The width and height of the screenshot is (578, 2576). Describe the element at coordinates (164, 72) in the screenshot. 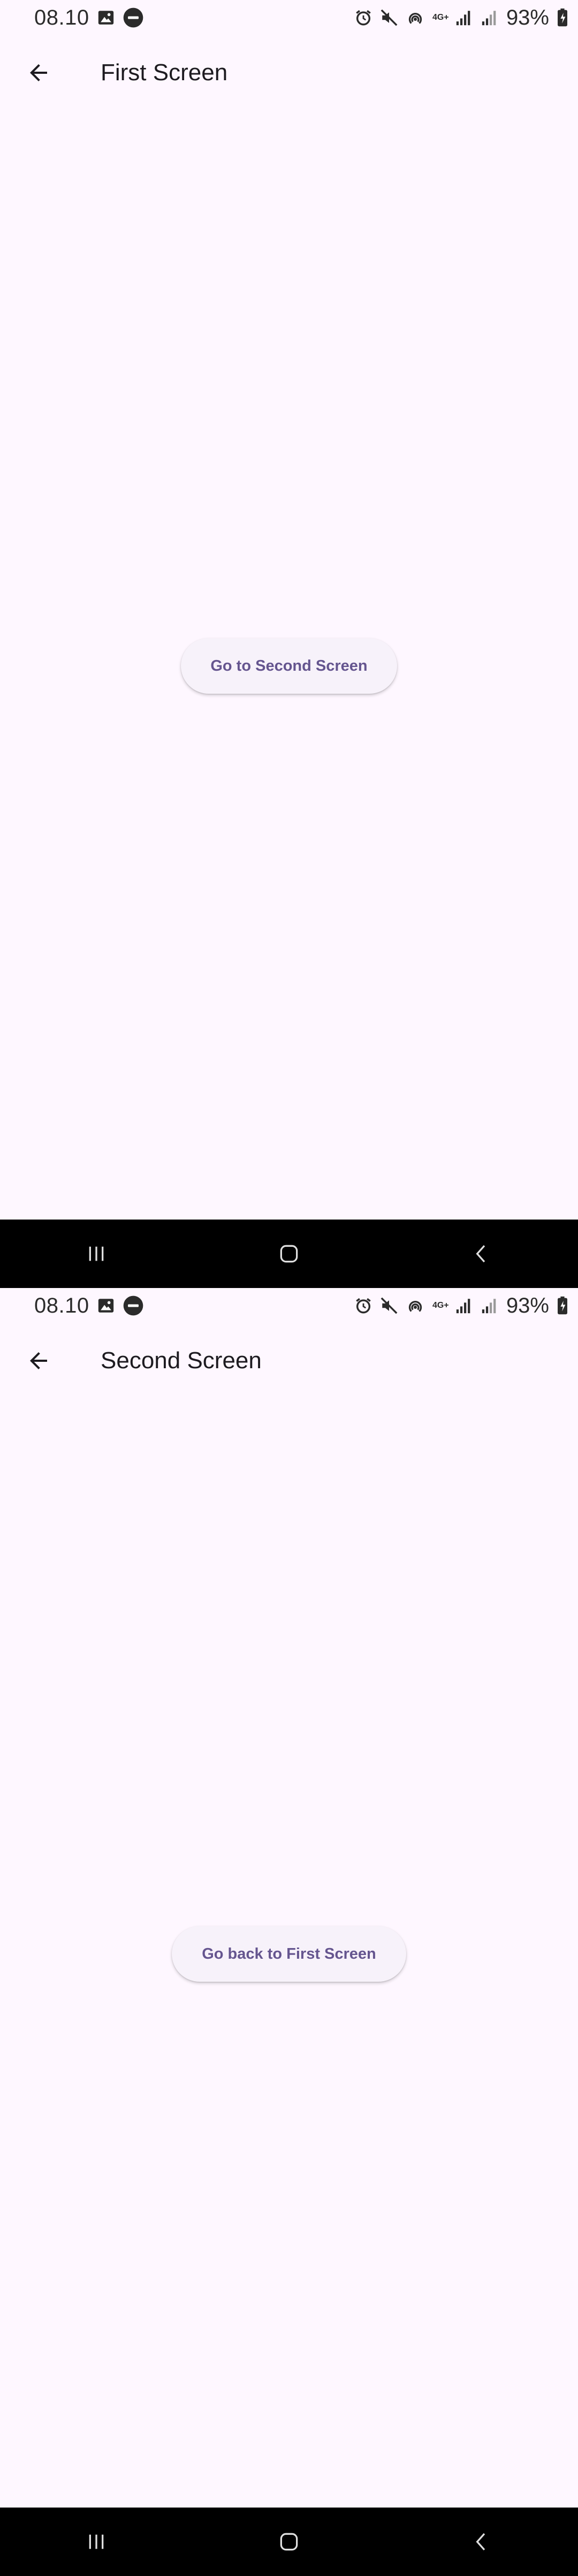

I see `page-title: First Screen` at that location.